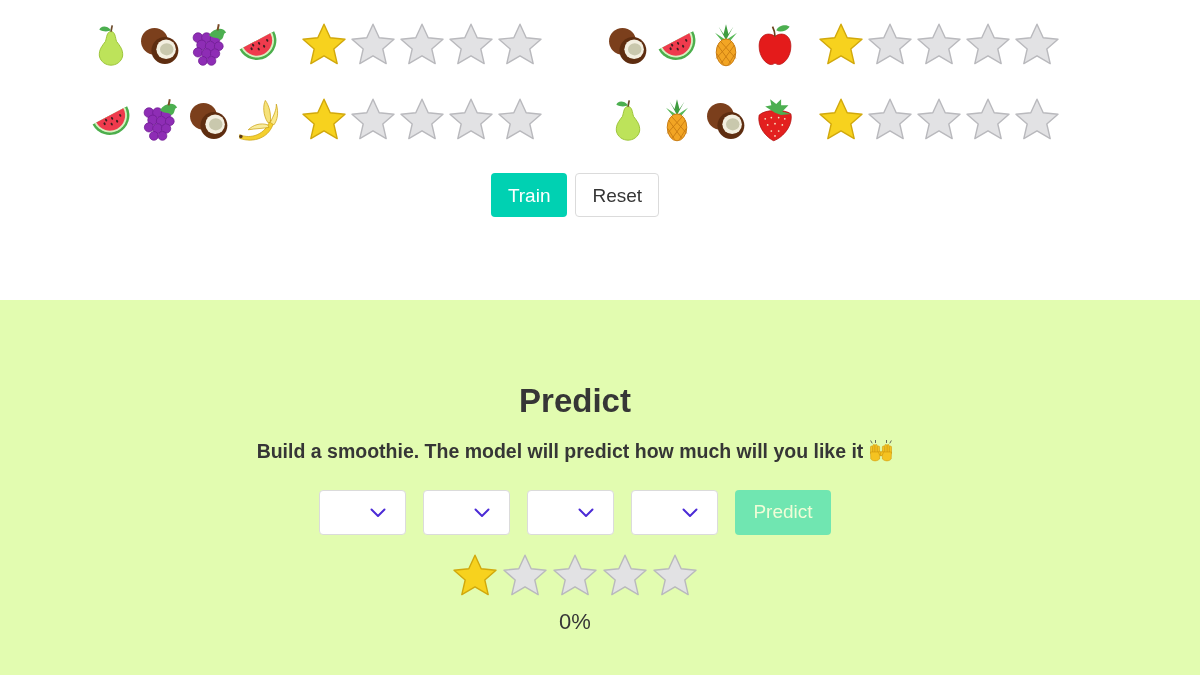 The width and height of the screenshot is (1200, 675). I want to click on train-button: Train, so click(529, 195).